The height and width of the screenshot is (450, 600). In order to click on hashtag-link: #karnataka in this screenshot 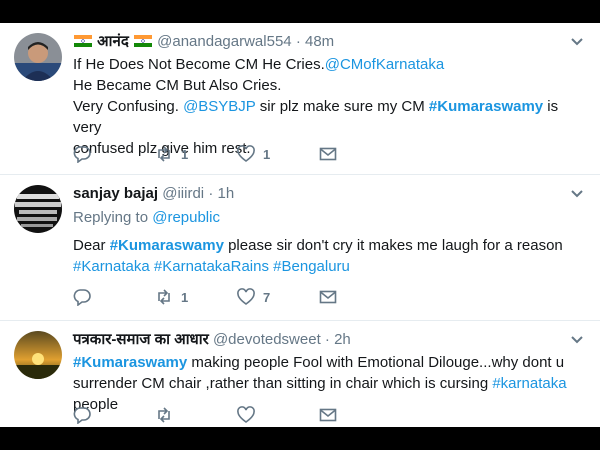, I will do `click(529, 383)`.